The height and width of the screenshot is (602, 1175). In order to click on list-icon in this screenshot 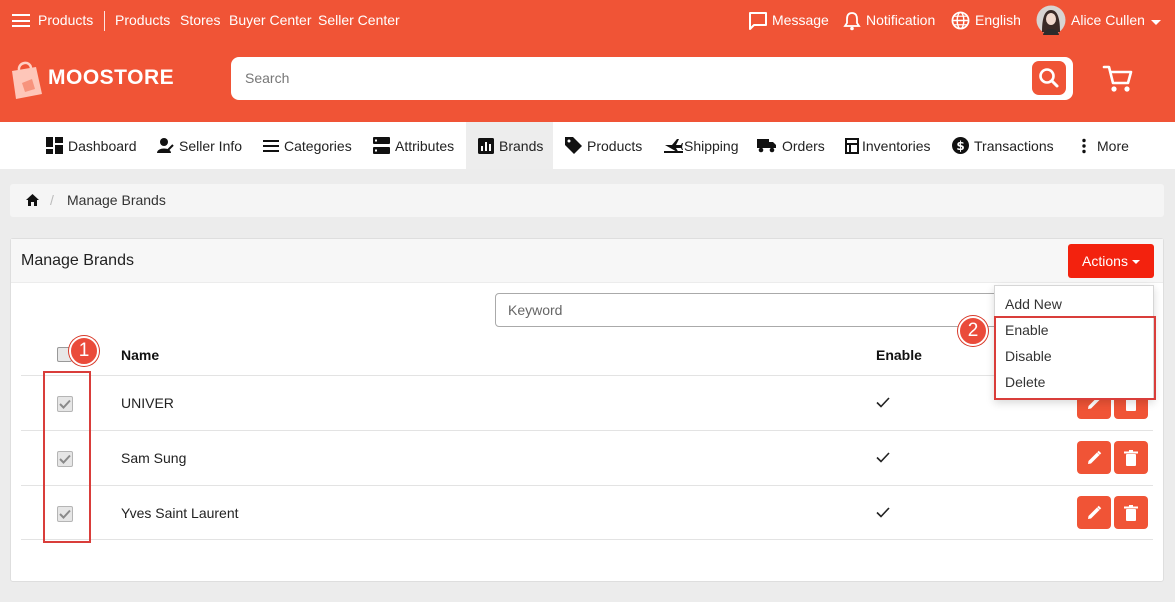, I will do `click(271, 145)`.